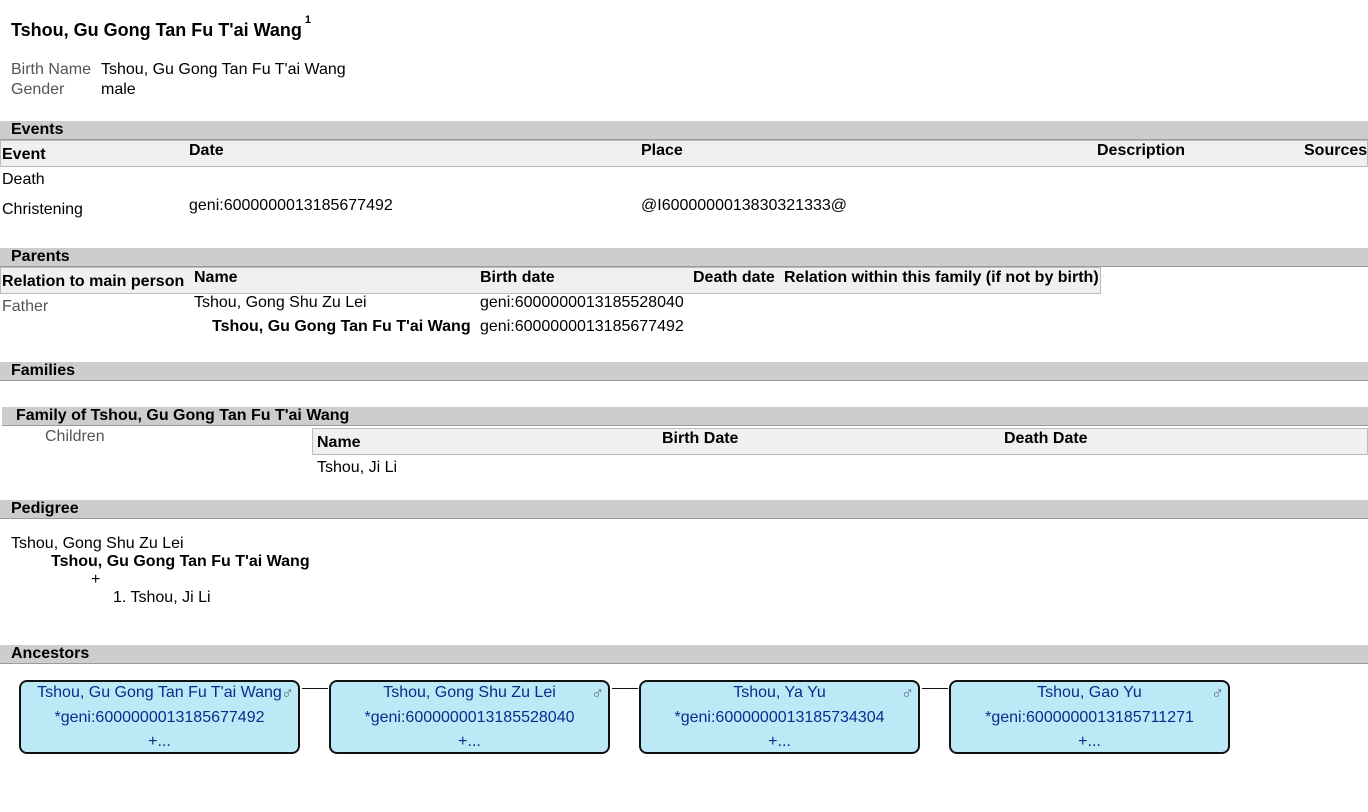 The height and width of the screenshot is (812, 1368). Describe the element at coordinates (159, 692) in the screenshot. I see `ancestor-name: Tshou, Gu Gong Tan Fu T'ai Wang` at that location.